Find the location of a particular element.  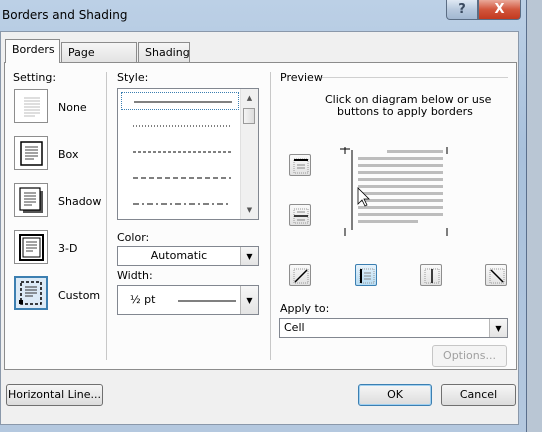

setting-none-button is located at coordinates (31, 106).